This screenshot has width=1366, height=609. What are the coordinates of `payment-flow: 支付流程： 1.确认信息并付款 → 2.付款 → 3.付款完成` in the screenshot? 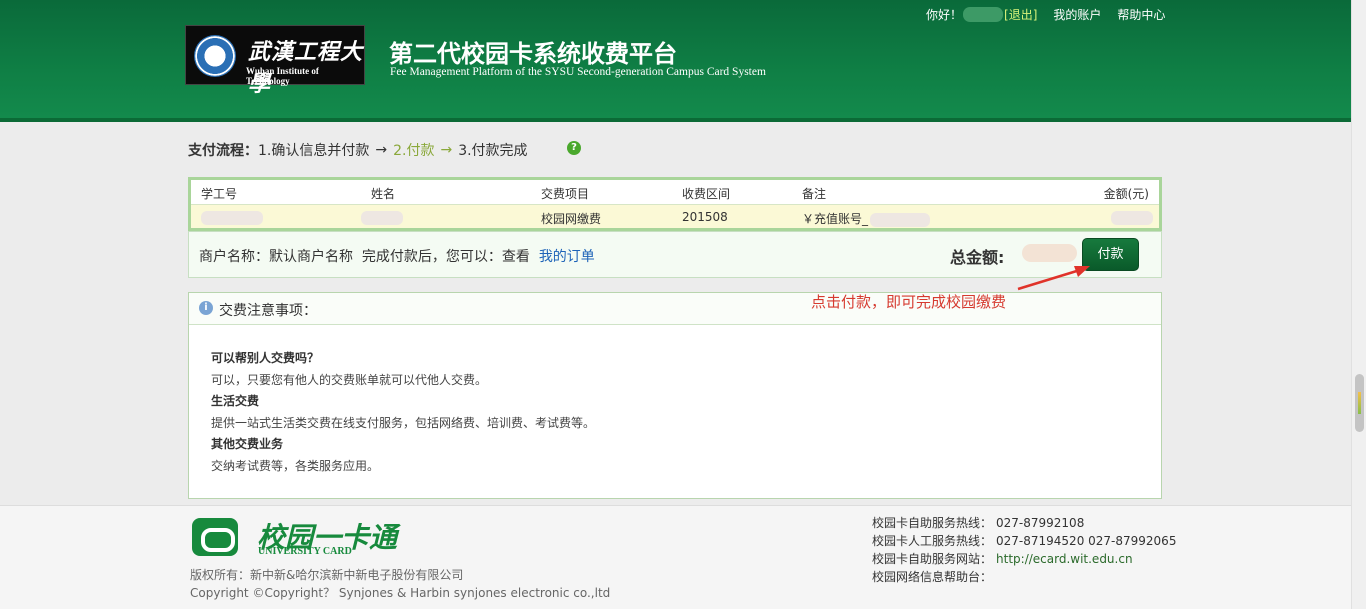 It's located at (358, 150).